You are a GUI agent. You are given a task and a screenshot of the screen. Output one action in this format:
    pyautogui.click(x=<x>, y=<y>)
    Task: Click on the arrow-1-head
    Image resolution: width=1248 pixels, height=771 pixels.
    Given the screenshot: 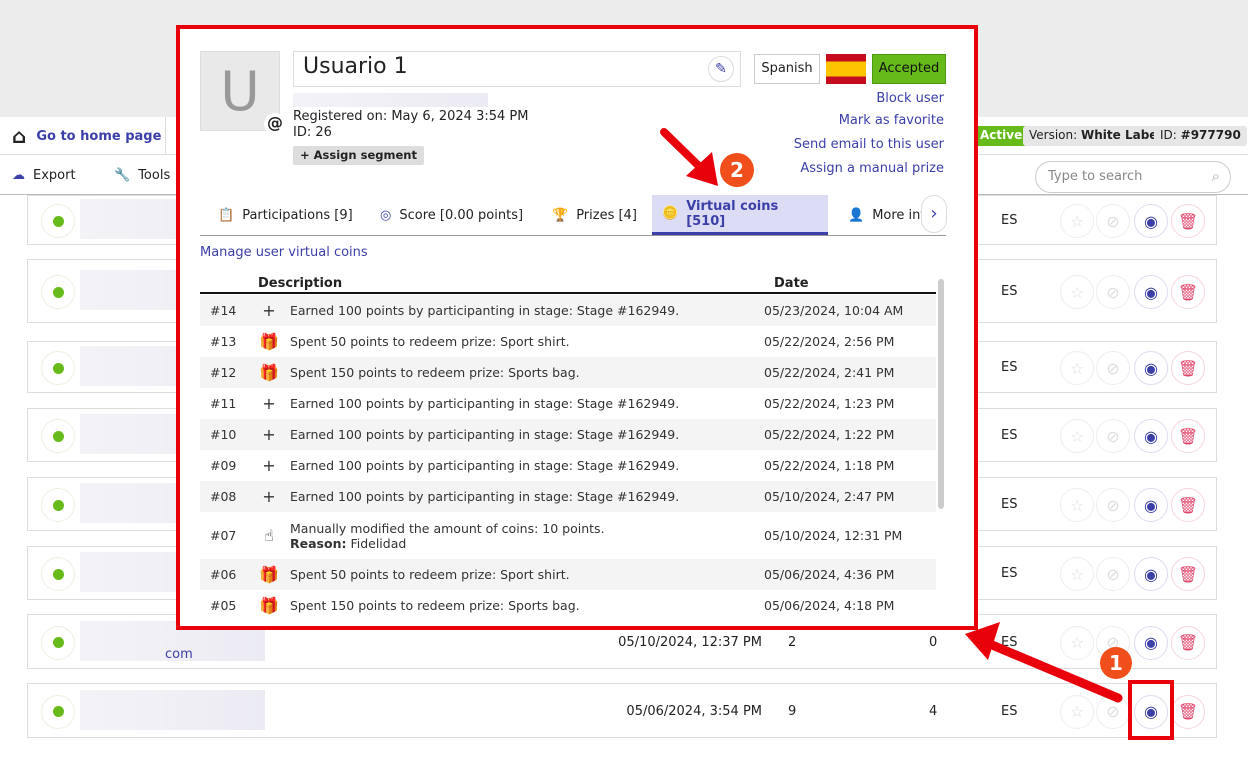 What is the action you would take?
    pyautogui.click(x=982, y=641)
    